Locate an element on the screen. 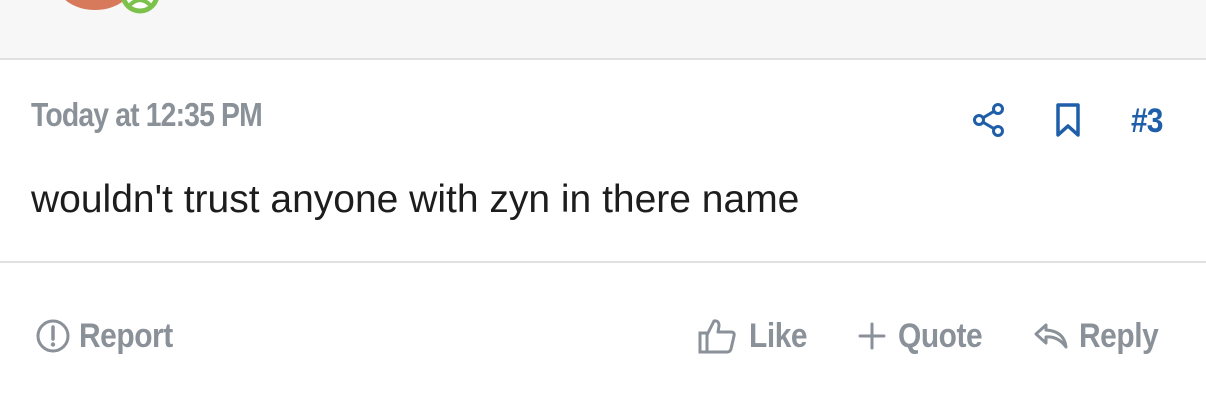 The image size is (1206, 401). reply-arrow-icon is located at coordinates (1051, 336).